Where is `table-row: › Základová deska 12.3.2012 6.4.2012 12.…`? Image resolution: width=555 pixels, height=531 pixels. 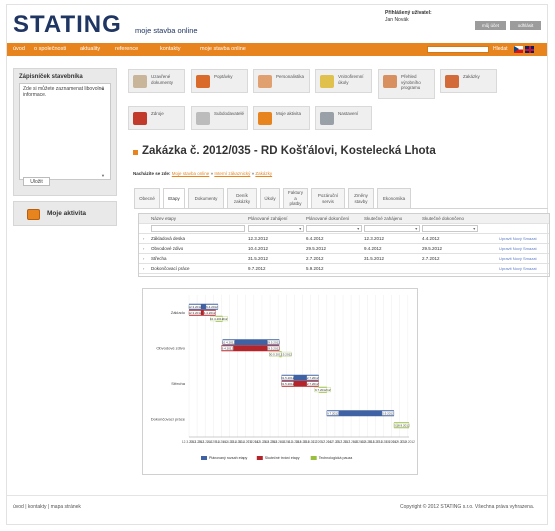 table-row: › Základová deska 12.3.2012 6.4.2012 12.… is located at coordinates (344, 239).